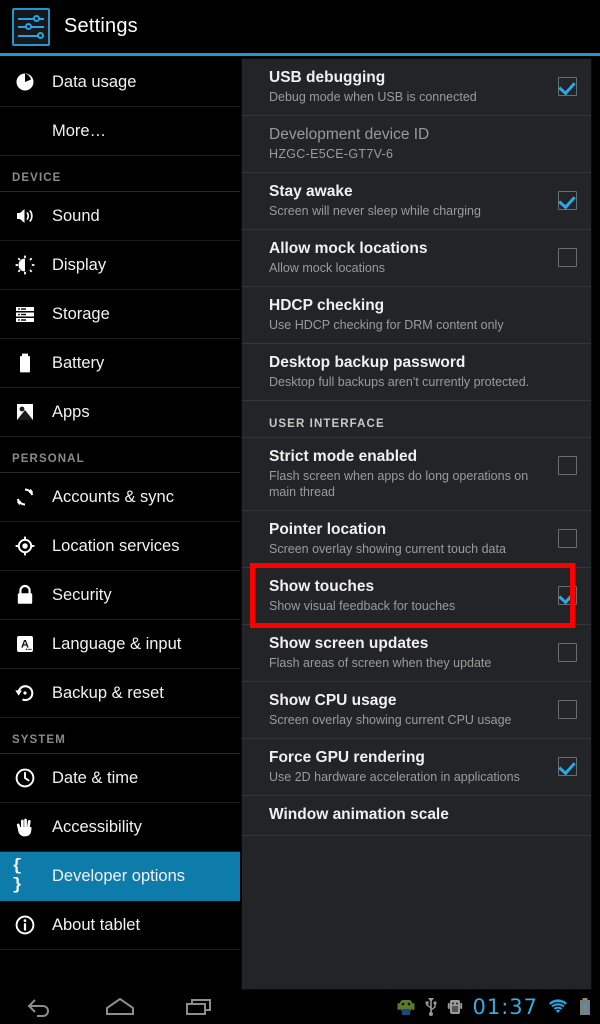  Describe the element at coordinates (585, 1007) in the screenshot. I see `battery-charging-icon` at that location.